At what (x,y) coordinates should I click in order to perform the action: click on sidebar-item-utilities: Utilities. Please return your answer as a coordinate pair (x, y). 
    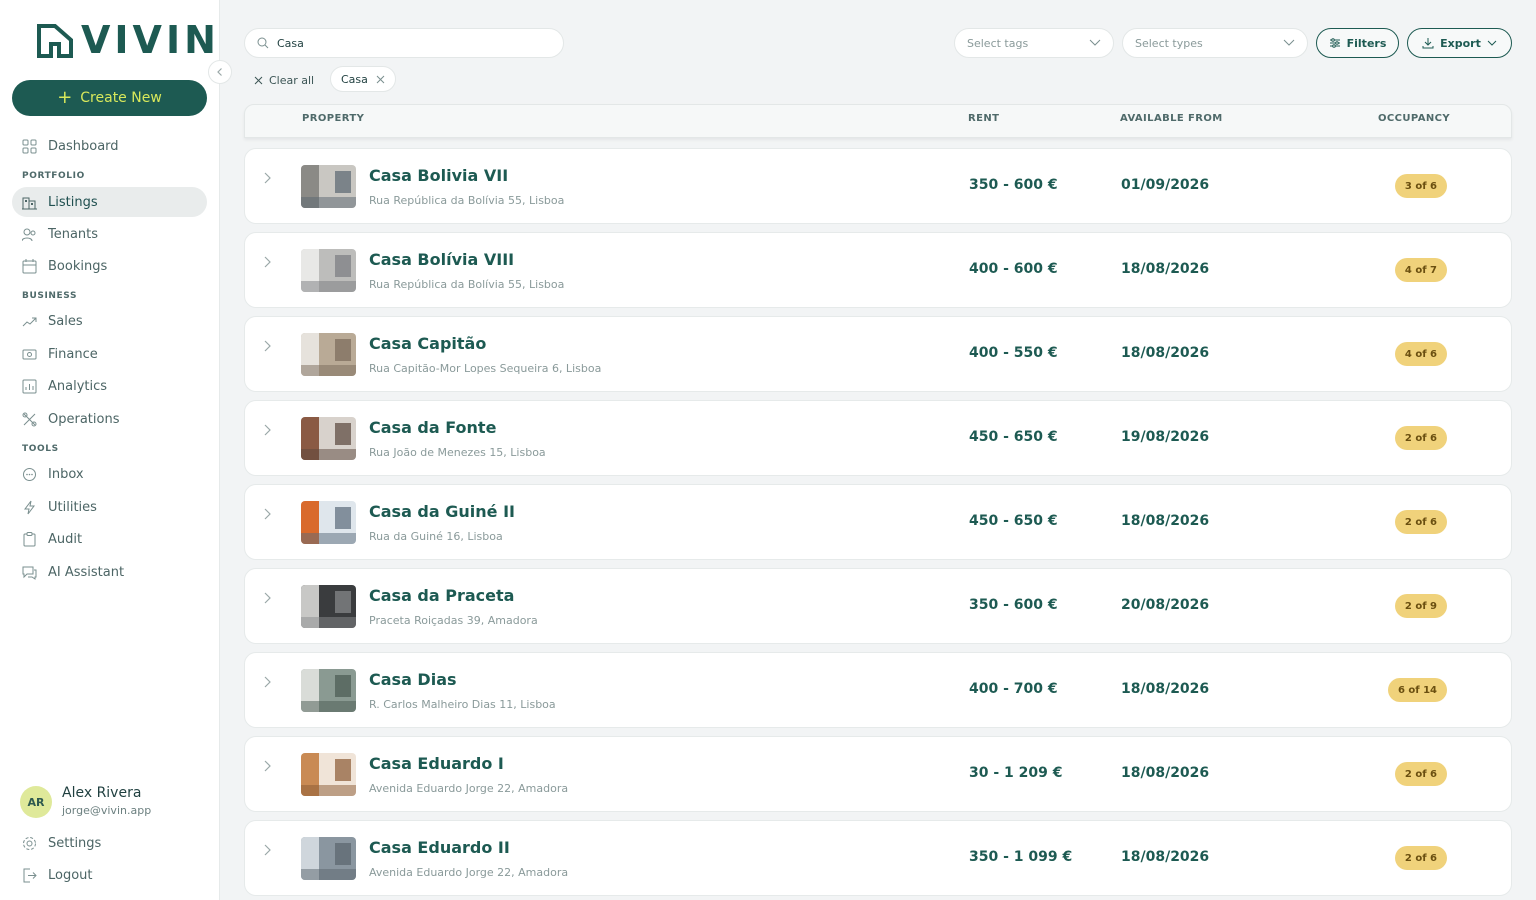
    Looking at the image, I should click on (109, 507).